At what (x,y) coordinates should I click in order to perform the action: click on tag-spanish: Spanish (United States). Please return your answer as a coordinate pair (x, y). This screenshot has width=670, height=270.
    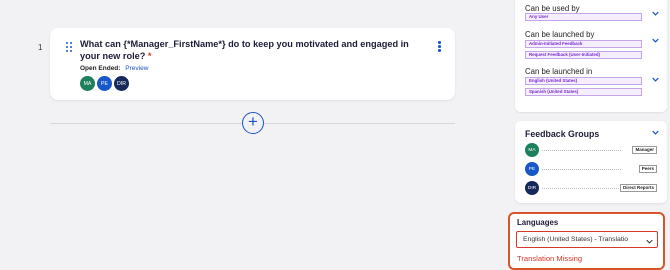
    Looking at the image, I should click on (583, 92).